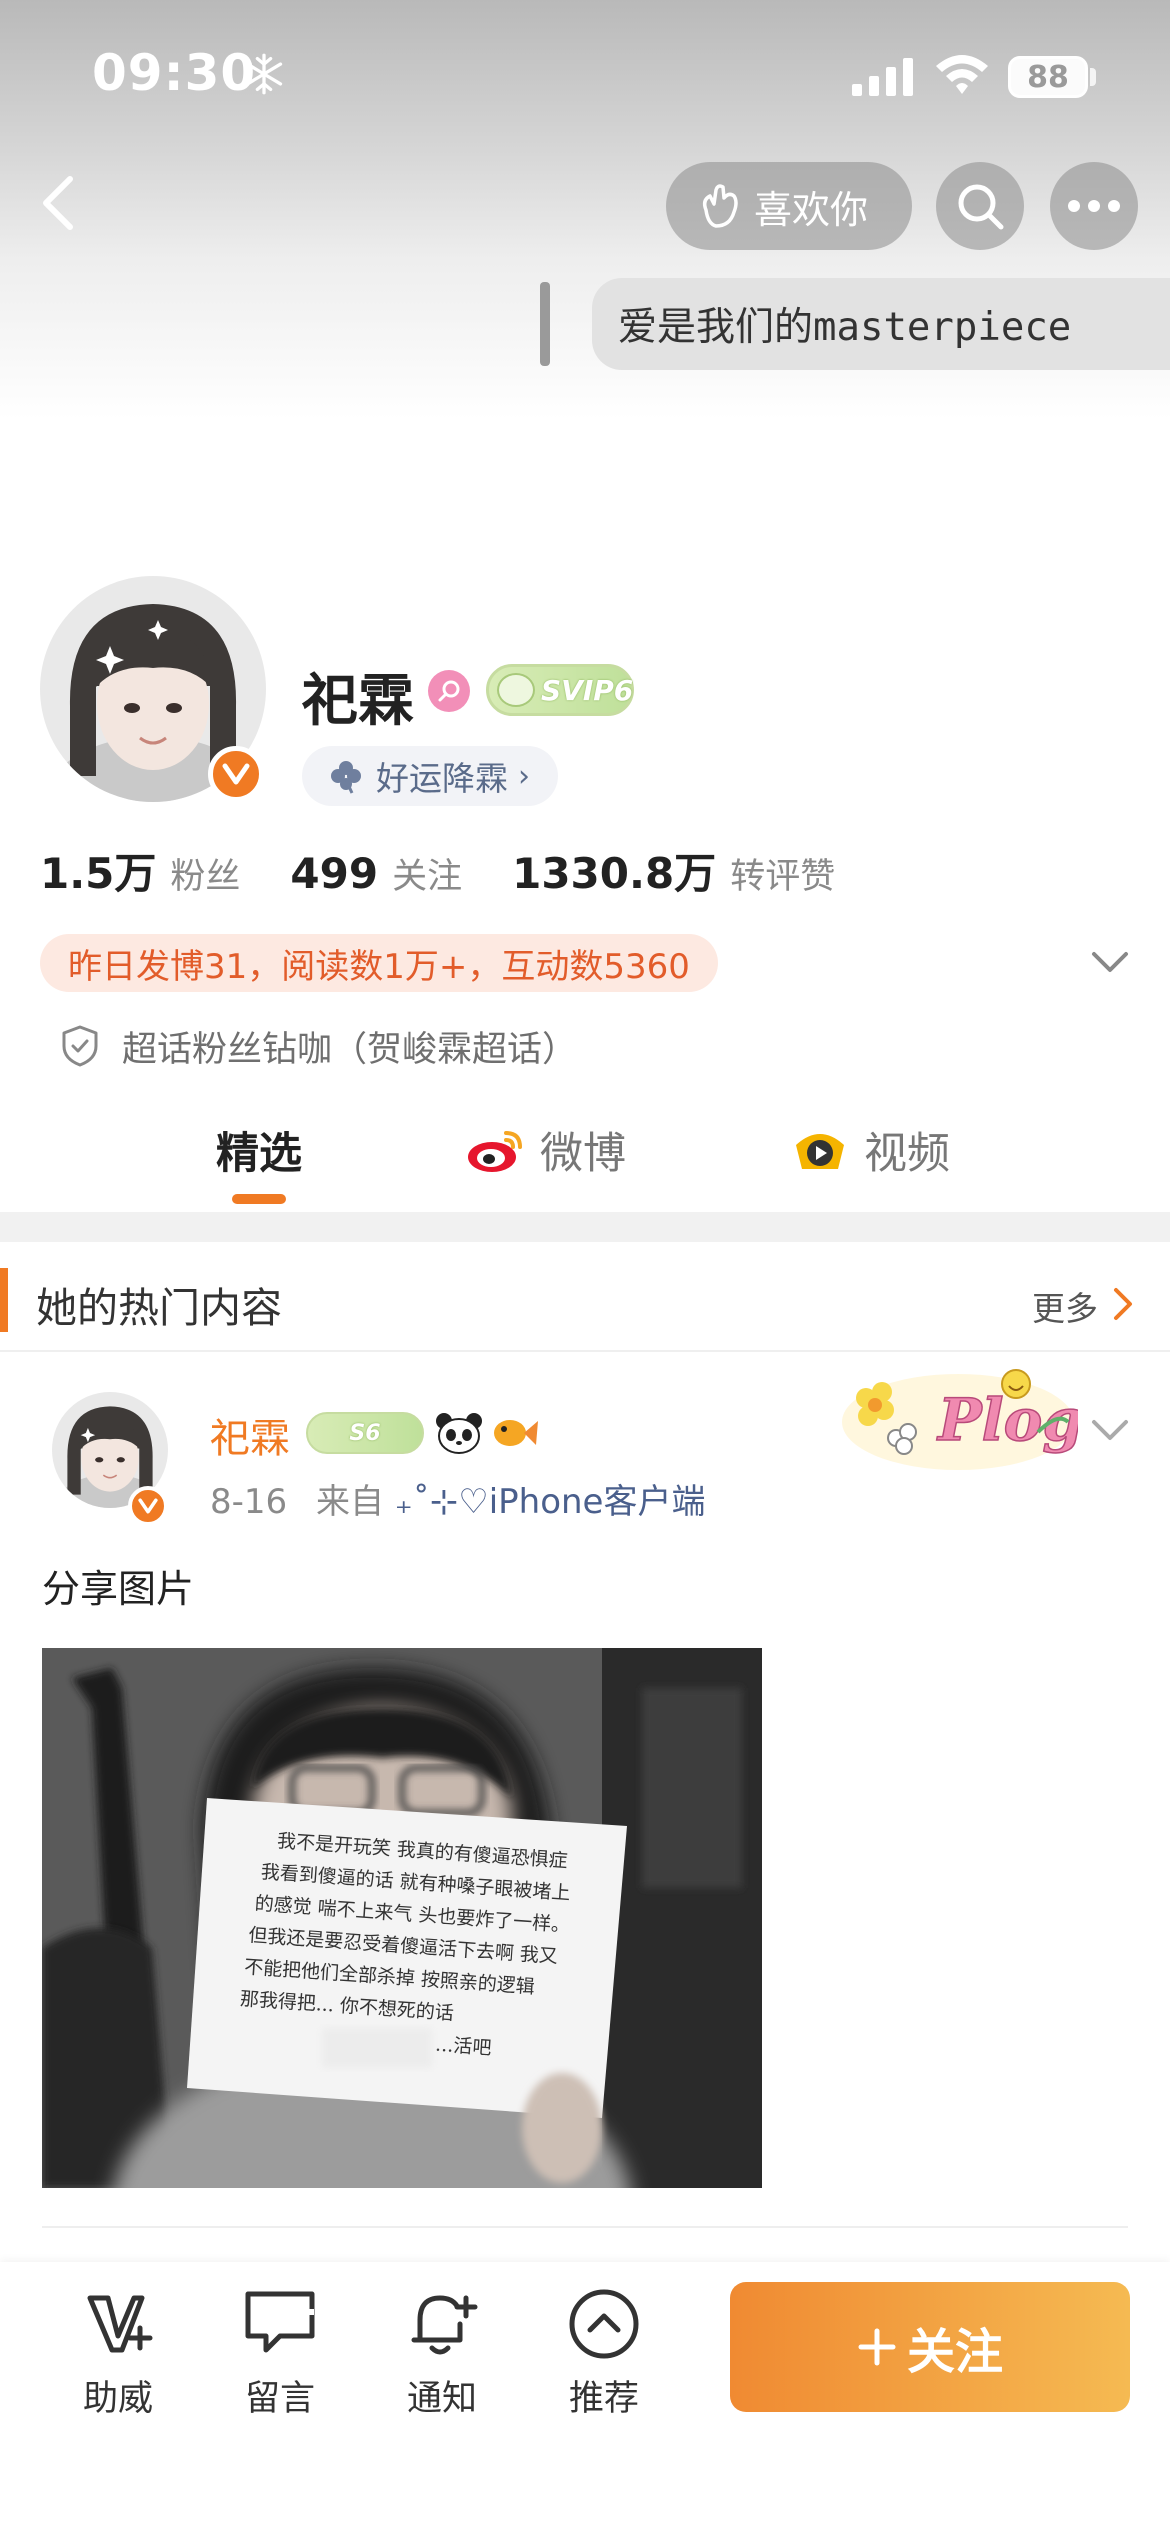 The height and width of the screenshot is (2532, 1170). I want to click on notify-label: 通知, so click(441, 2399).